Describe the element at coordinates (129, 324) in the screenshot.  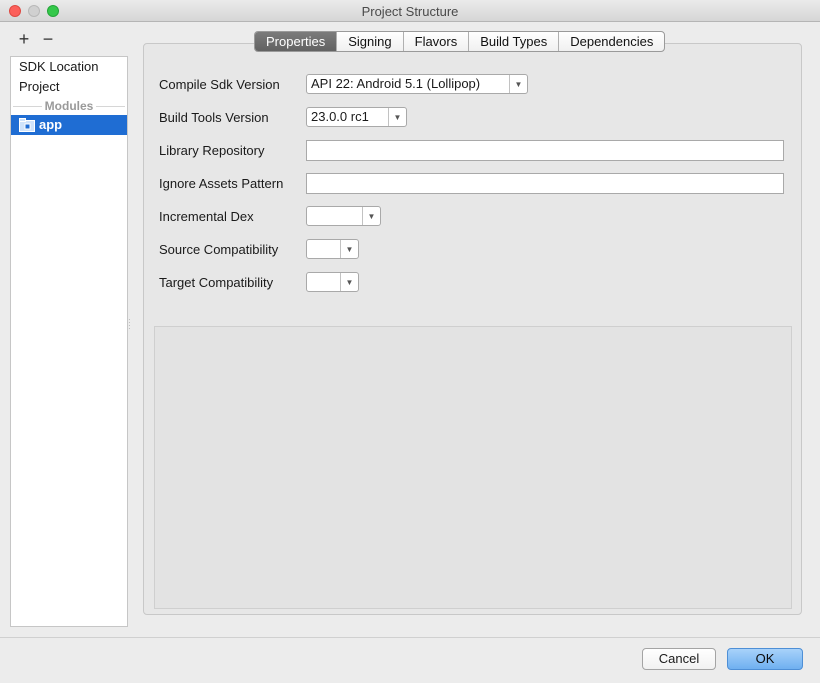
I see `splitter-handle: · · · ·` at that location.